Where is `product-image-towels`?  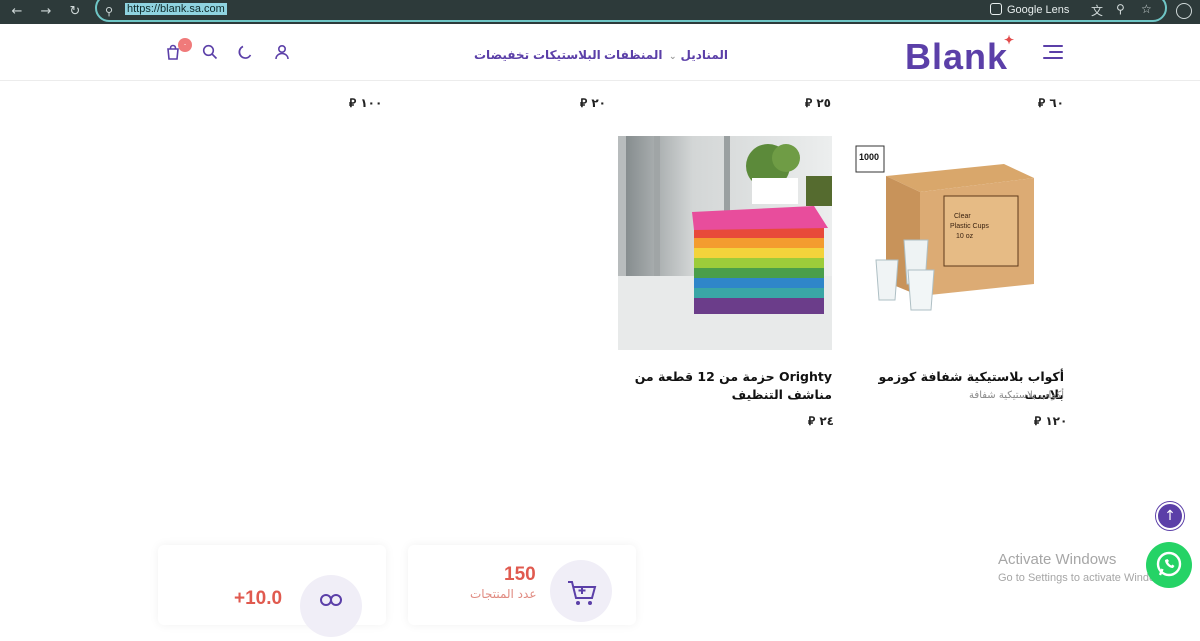 product-image-towels is located at coordinates (725, 243).